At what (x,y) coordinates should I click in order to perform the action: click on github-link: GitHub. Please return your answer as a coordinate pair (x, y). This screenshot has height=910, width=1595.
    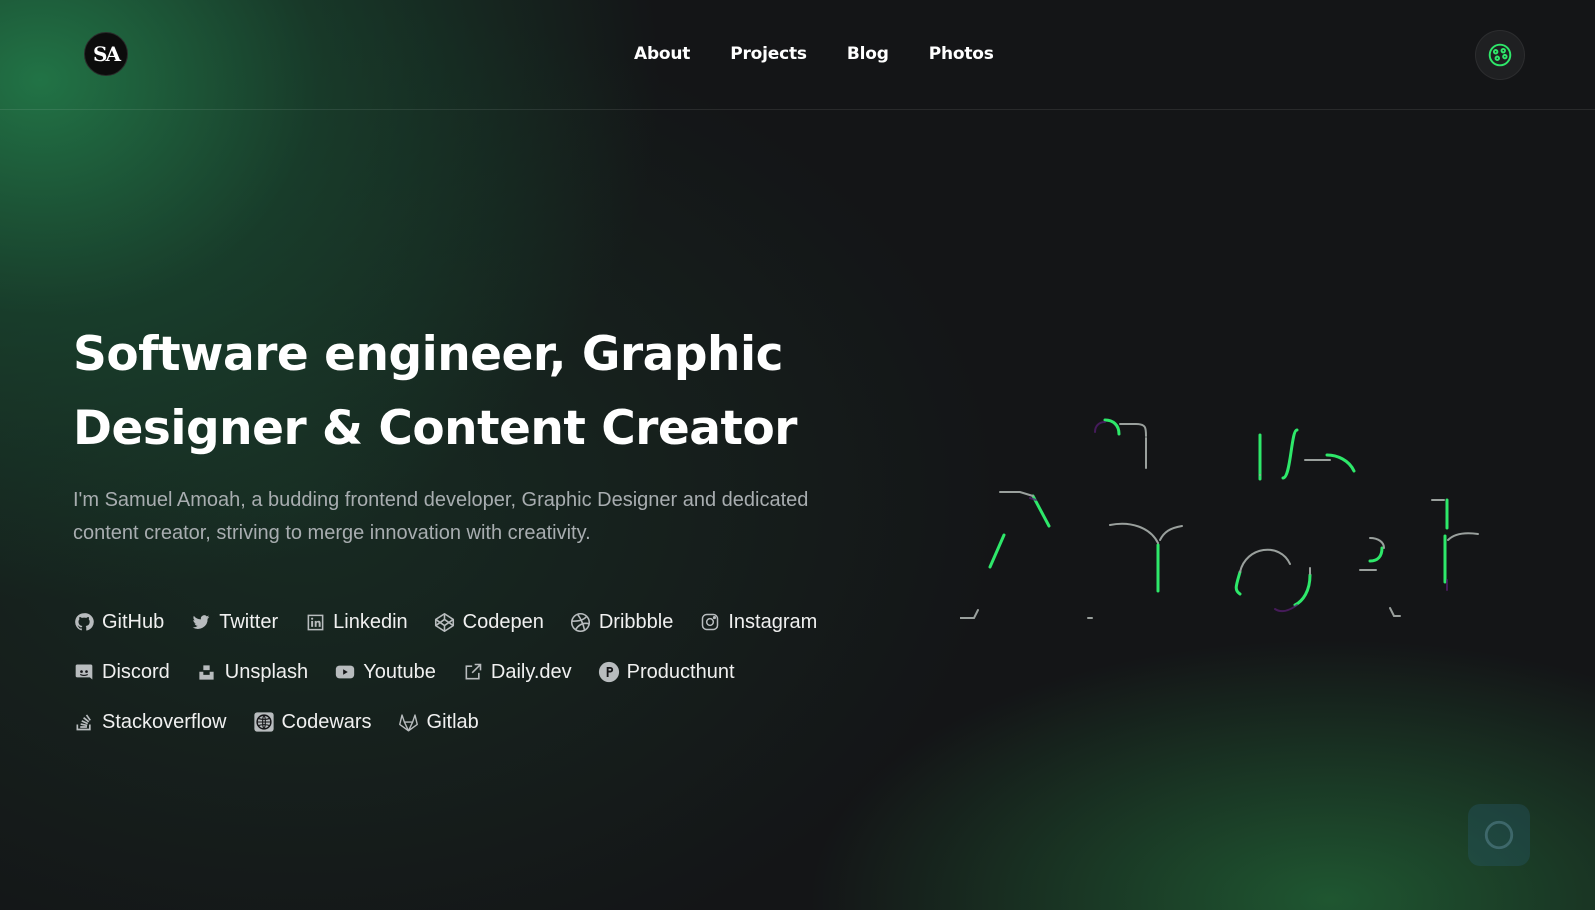
    Looking at the image, I should click on (118, 622).